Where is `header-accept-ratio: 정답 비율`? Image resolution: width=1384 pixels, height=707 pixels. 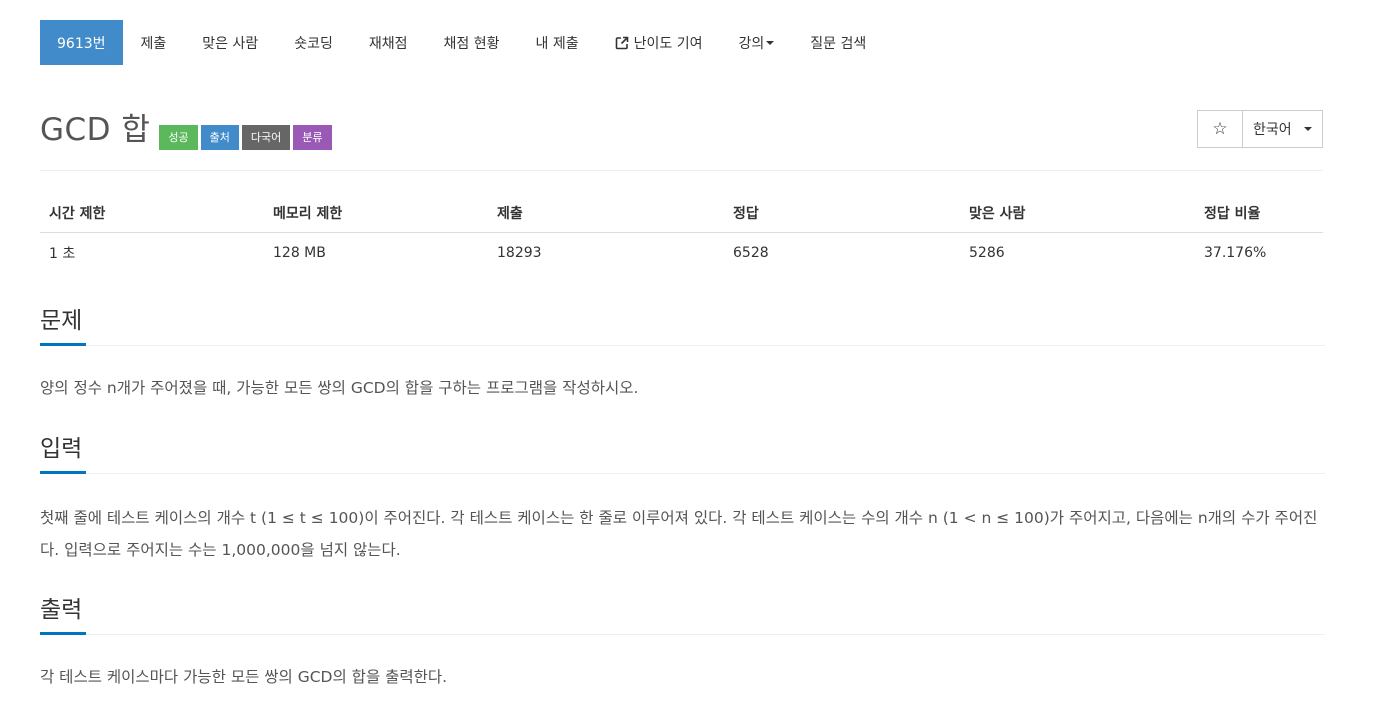
header-accept-ratio: 정답 비율 is located at coordinates (1259, 213).